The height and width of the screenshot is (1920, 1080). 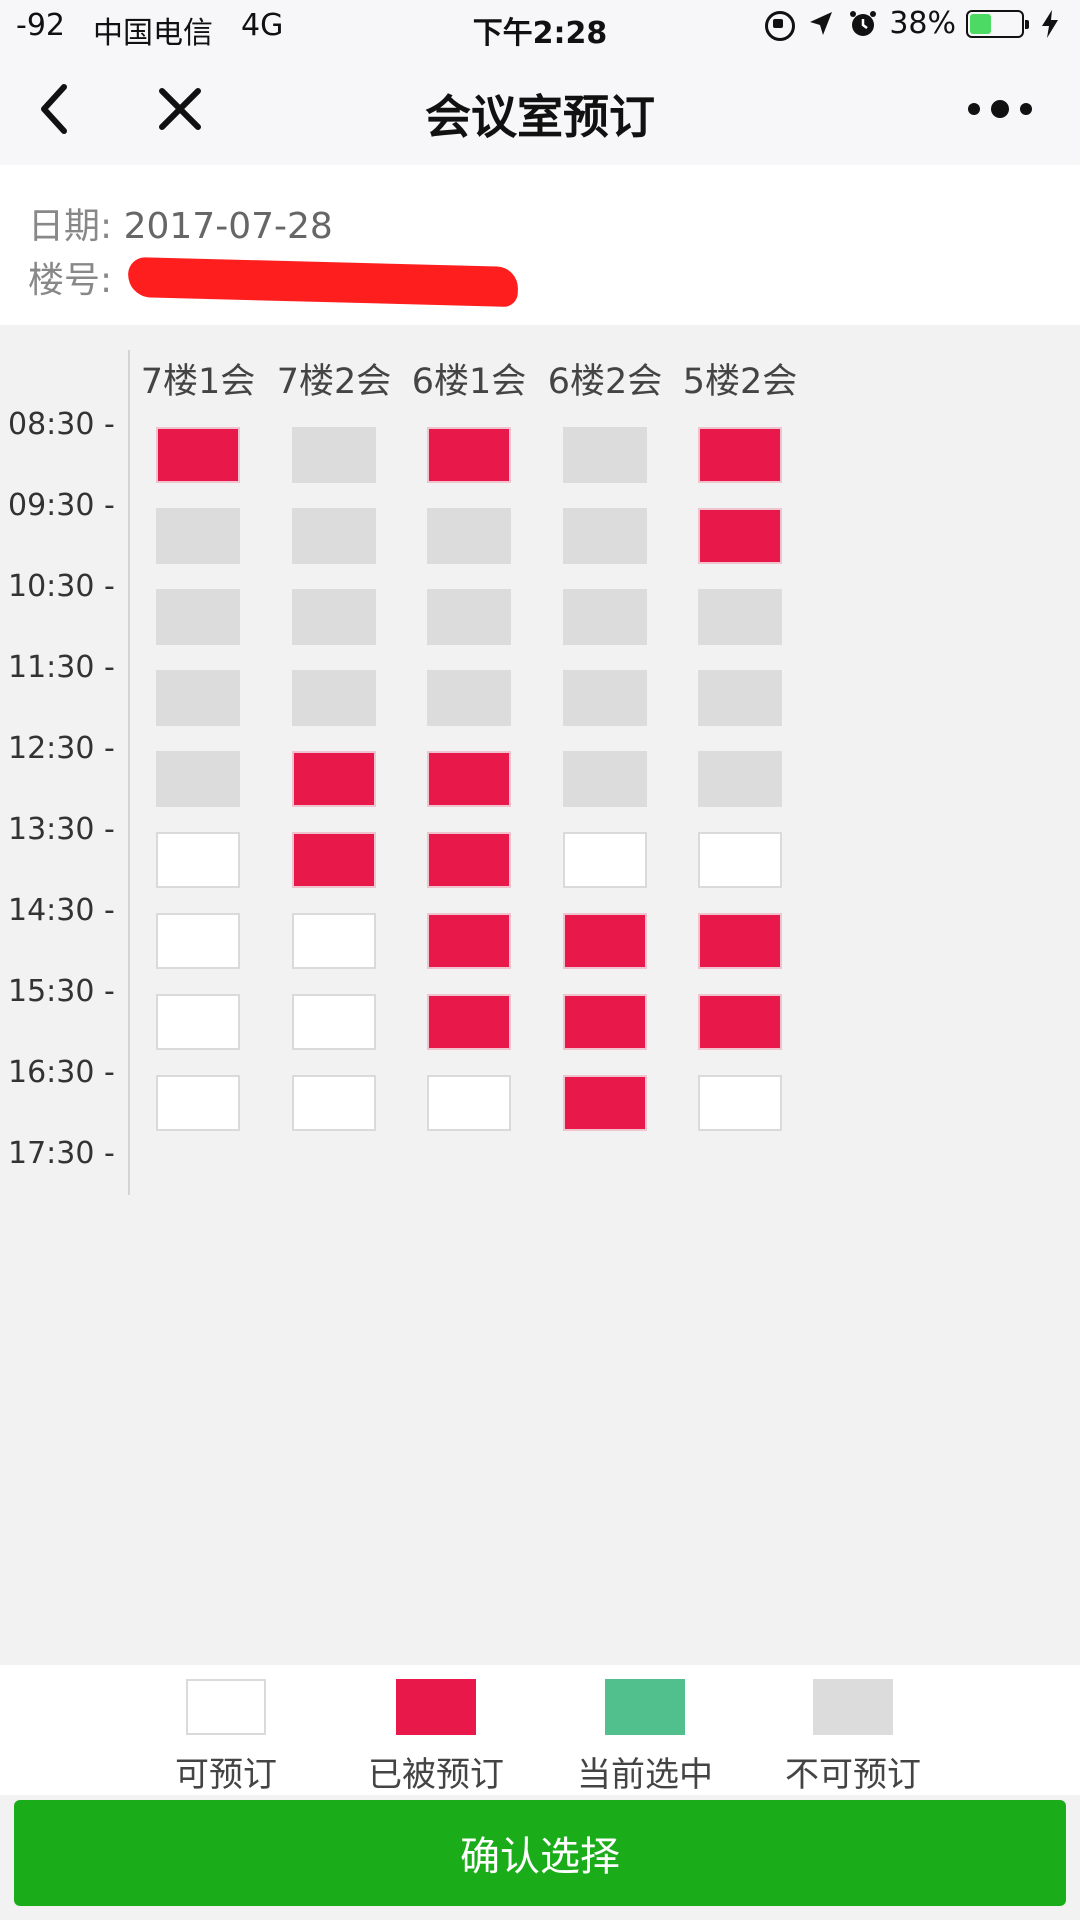 What do you see at coordinates (61, 910) in the screenshot?
I see `time-label: 14:30 -` at bounding box center [61, 910].